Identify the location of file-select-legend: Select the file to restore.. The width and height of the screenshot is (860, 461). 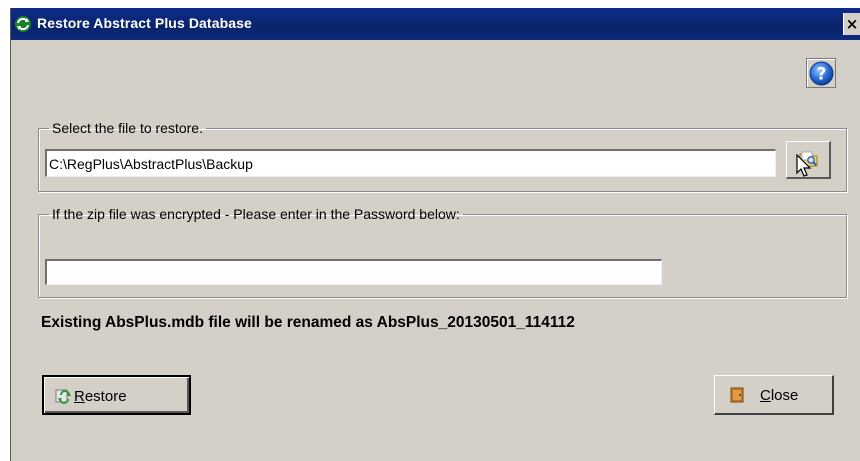
(127, 128).